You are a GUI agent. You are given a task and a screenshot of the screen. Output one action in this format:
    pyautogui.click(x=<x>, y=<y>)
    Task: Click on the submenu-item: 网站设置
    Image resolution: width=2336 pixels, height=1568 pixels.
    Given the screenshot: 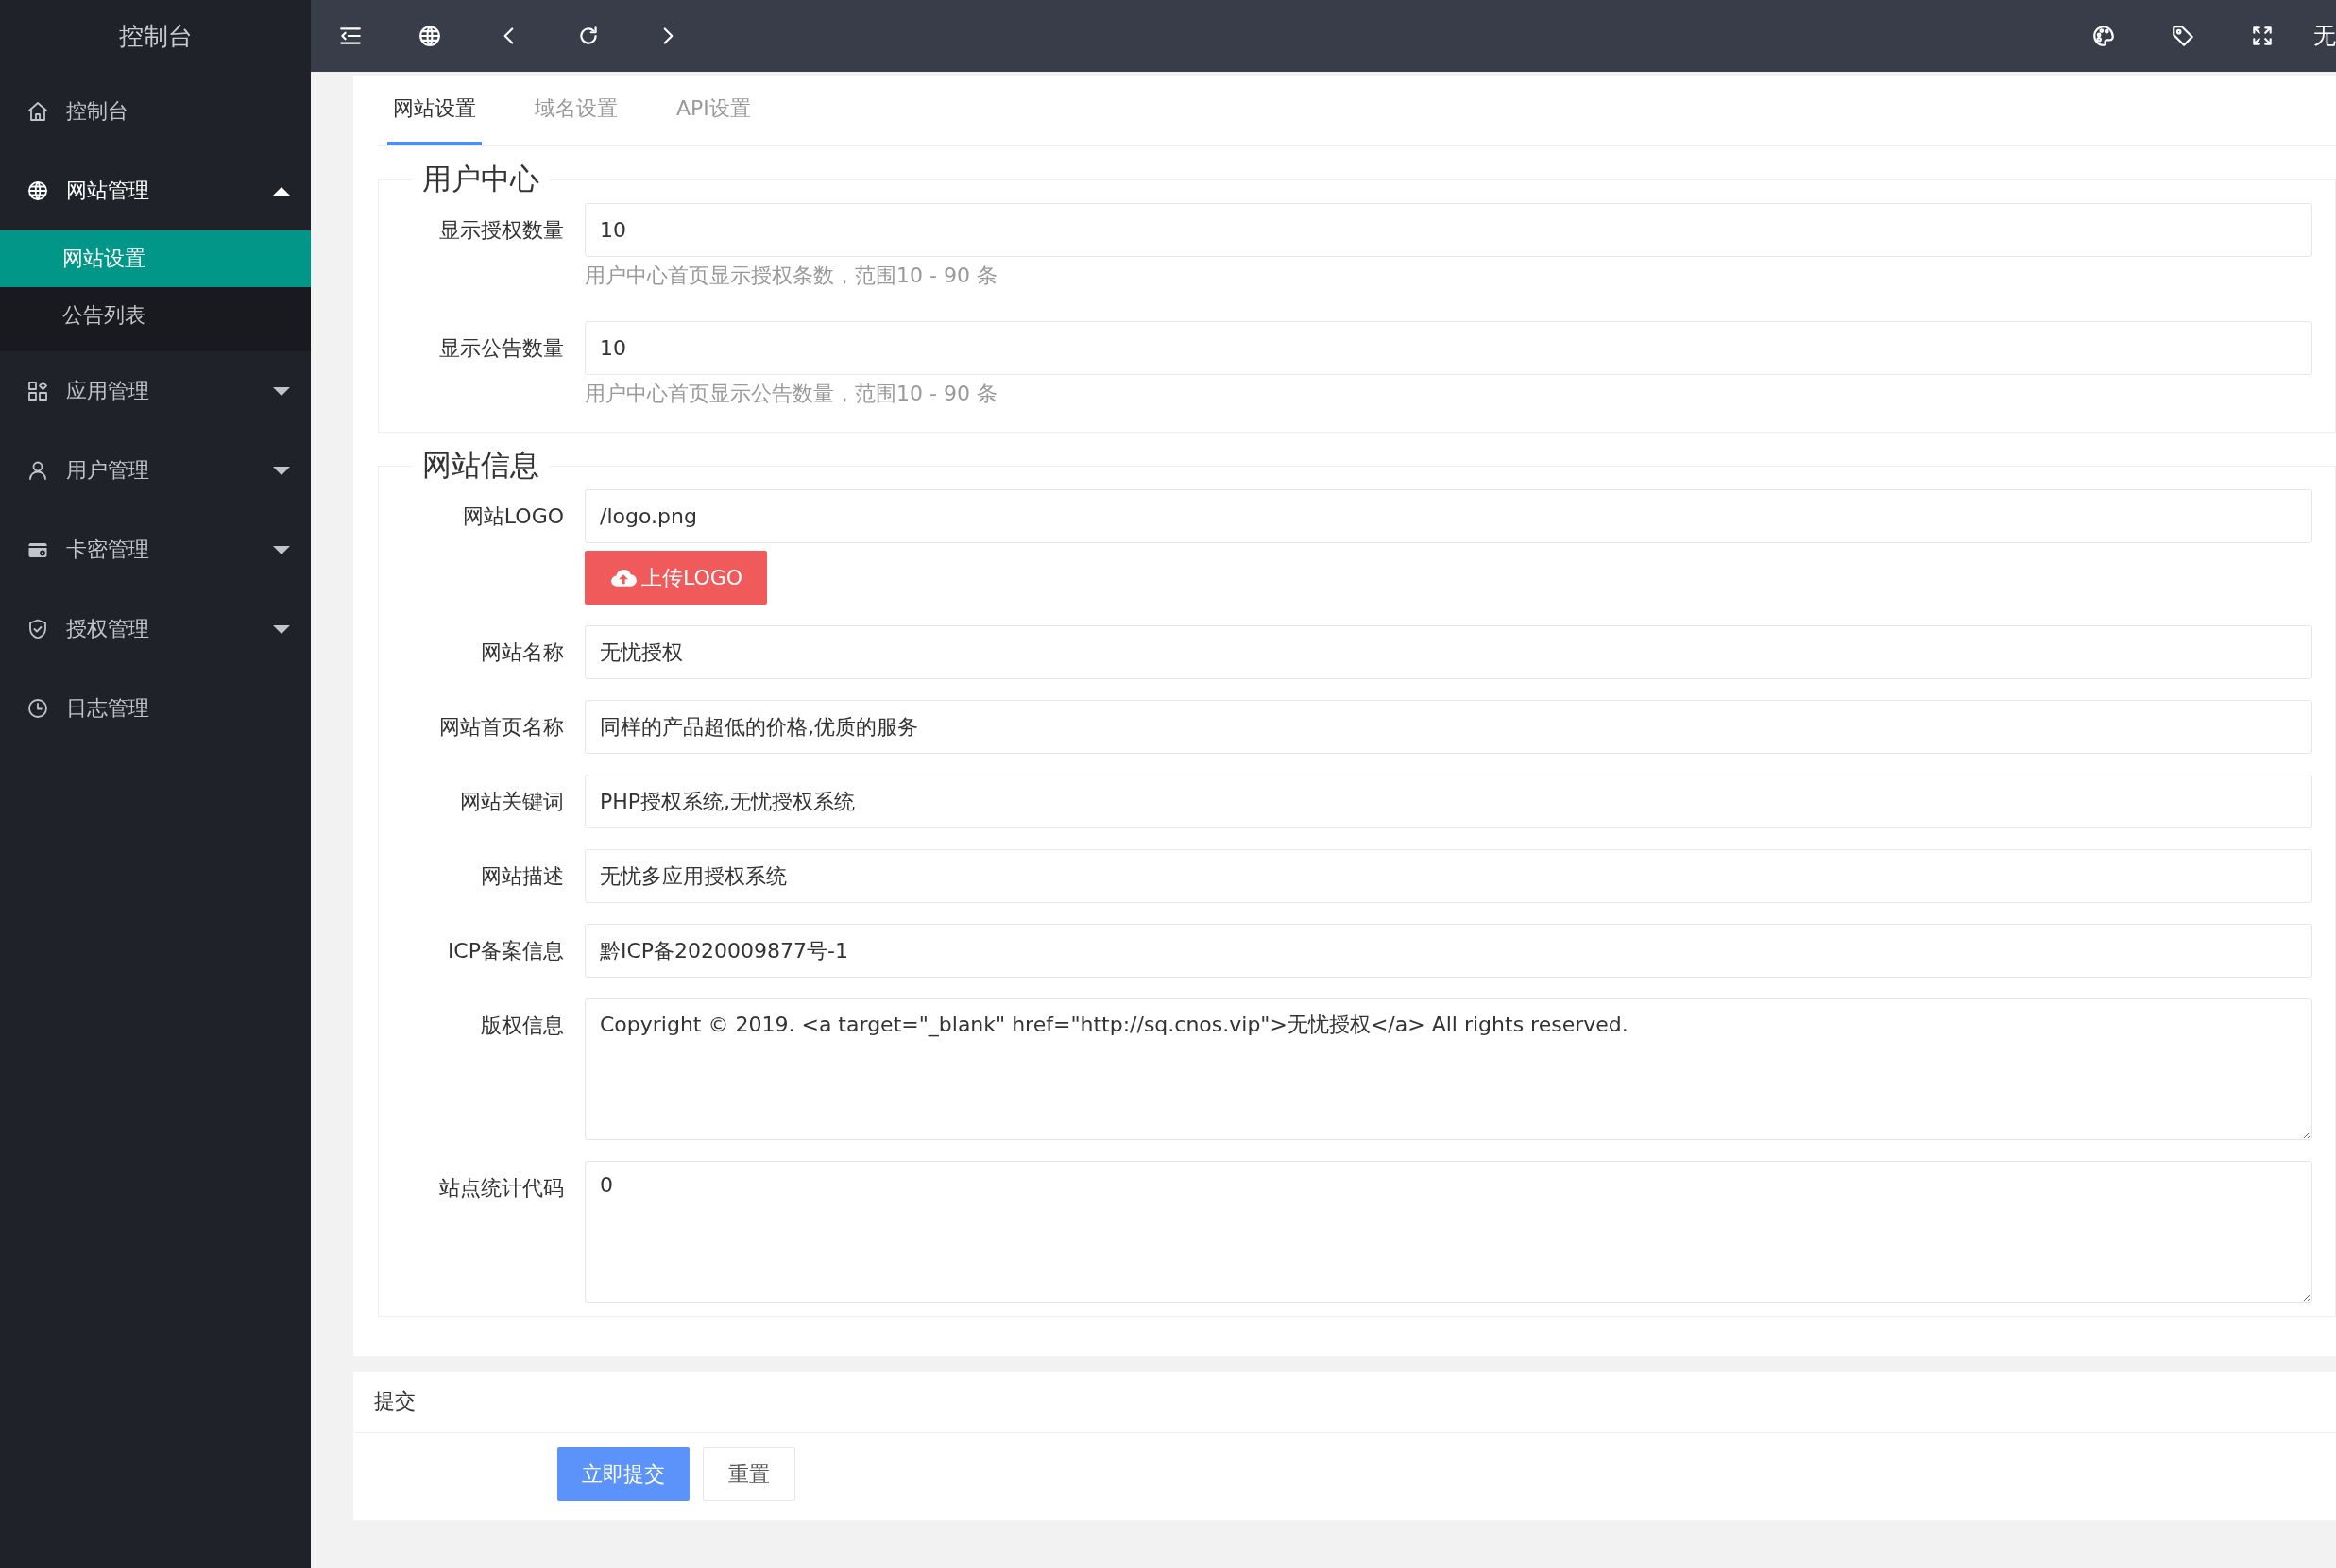 What is the action you would take?
    pyautogui.click(x=156, y=258)
    